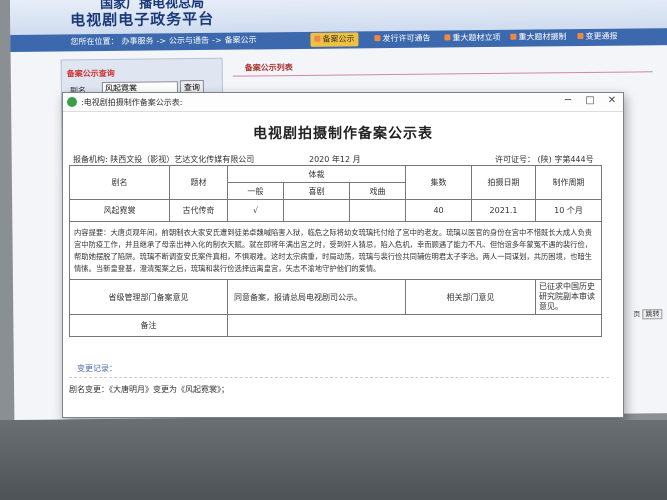 This screenshot has width=667, height=500. I want to click on pager: 页 跳转, so click(648, 314).